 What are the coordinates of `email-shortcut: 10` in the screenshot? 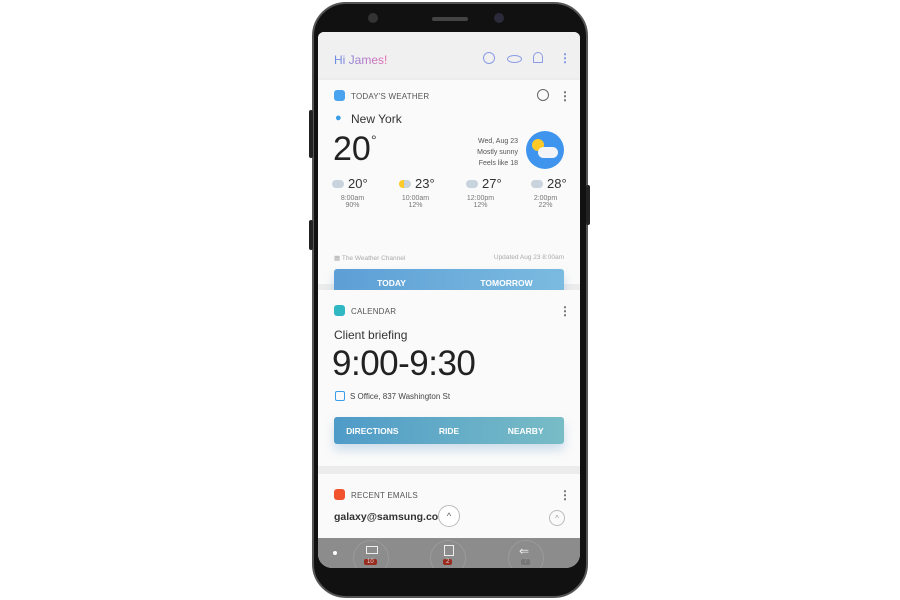 It's located at (371, 554).